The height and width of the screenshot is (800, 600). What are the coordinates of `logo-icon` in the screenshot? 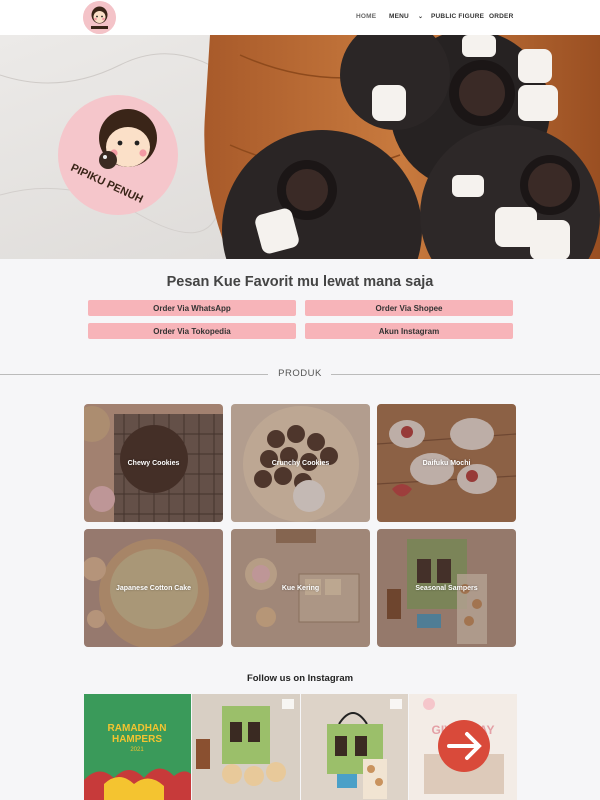 It's located at (99, 17).